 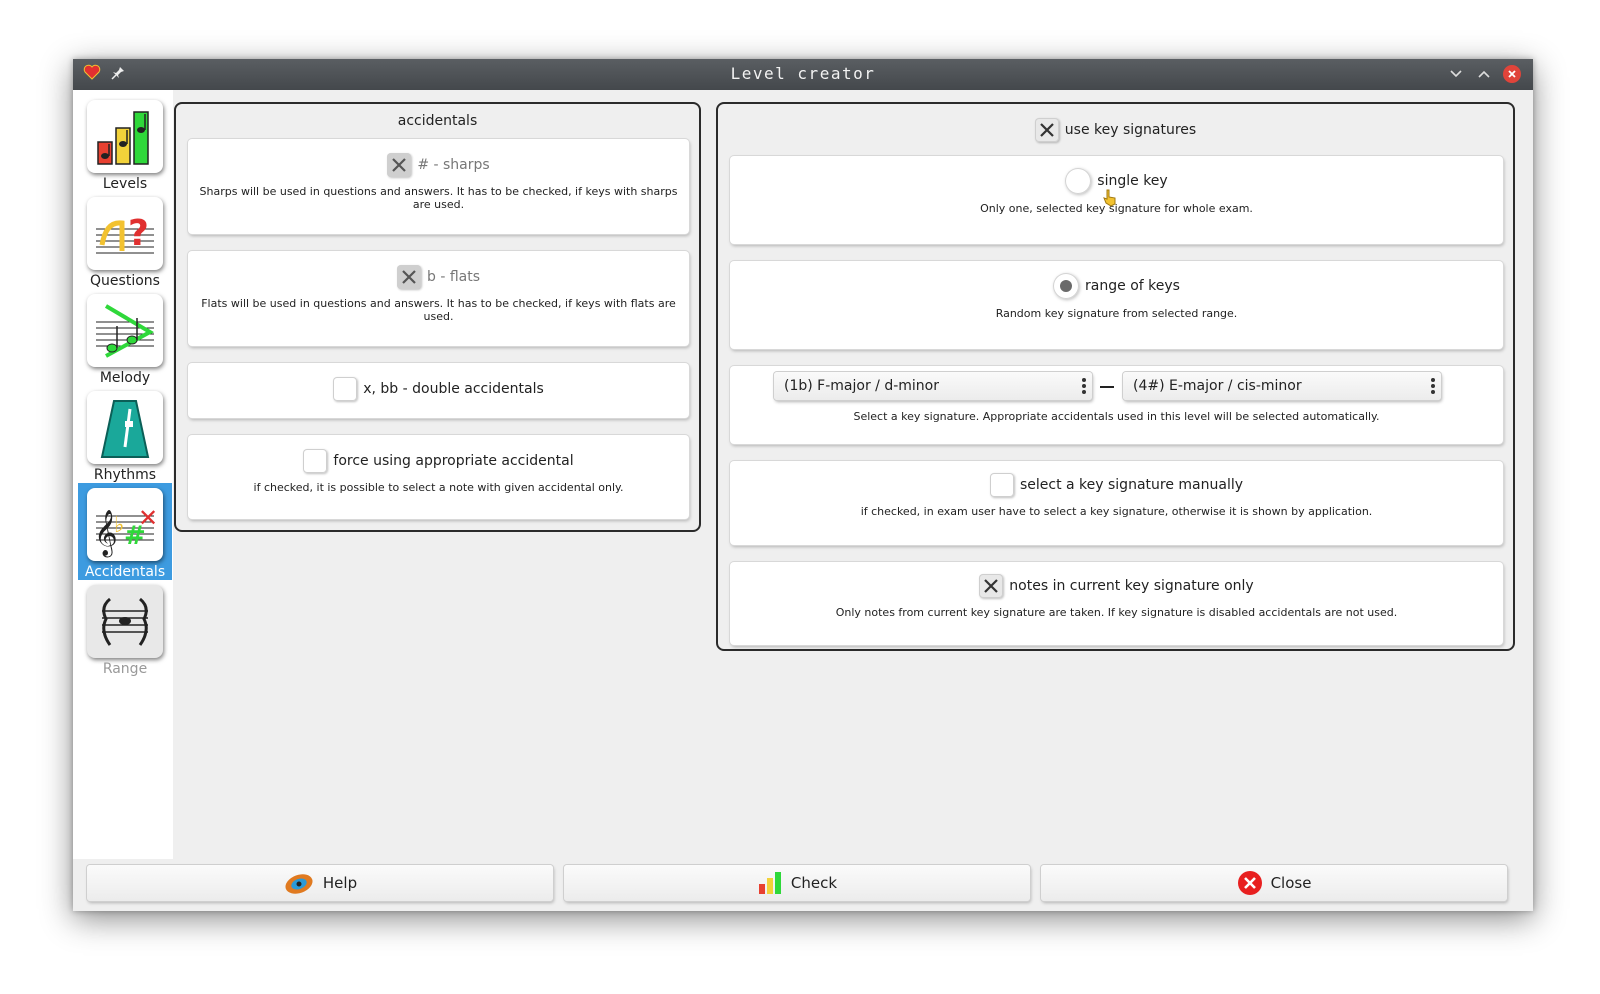 I want to click on sidebar-item-rhythms: Rhythms, so click(x=125, y=434).